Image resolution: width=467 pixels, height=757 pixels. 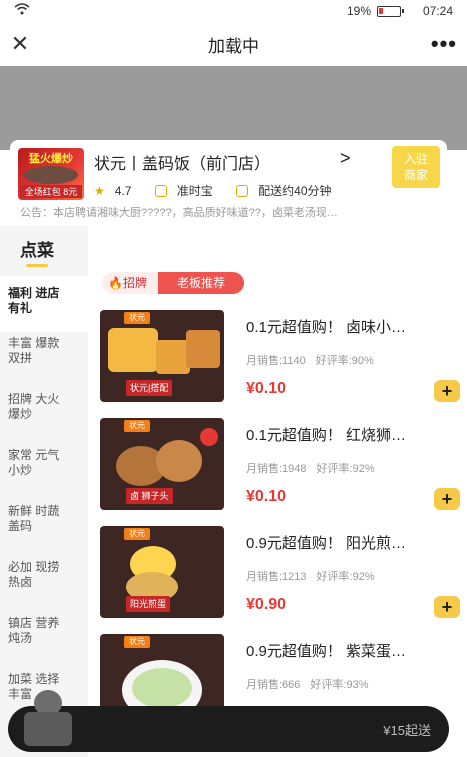 I want to click on store-meta: ★ 4.7 准时宝 配送约40分钟, so click(x=223, y=190).